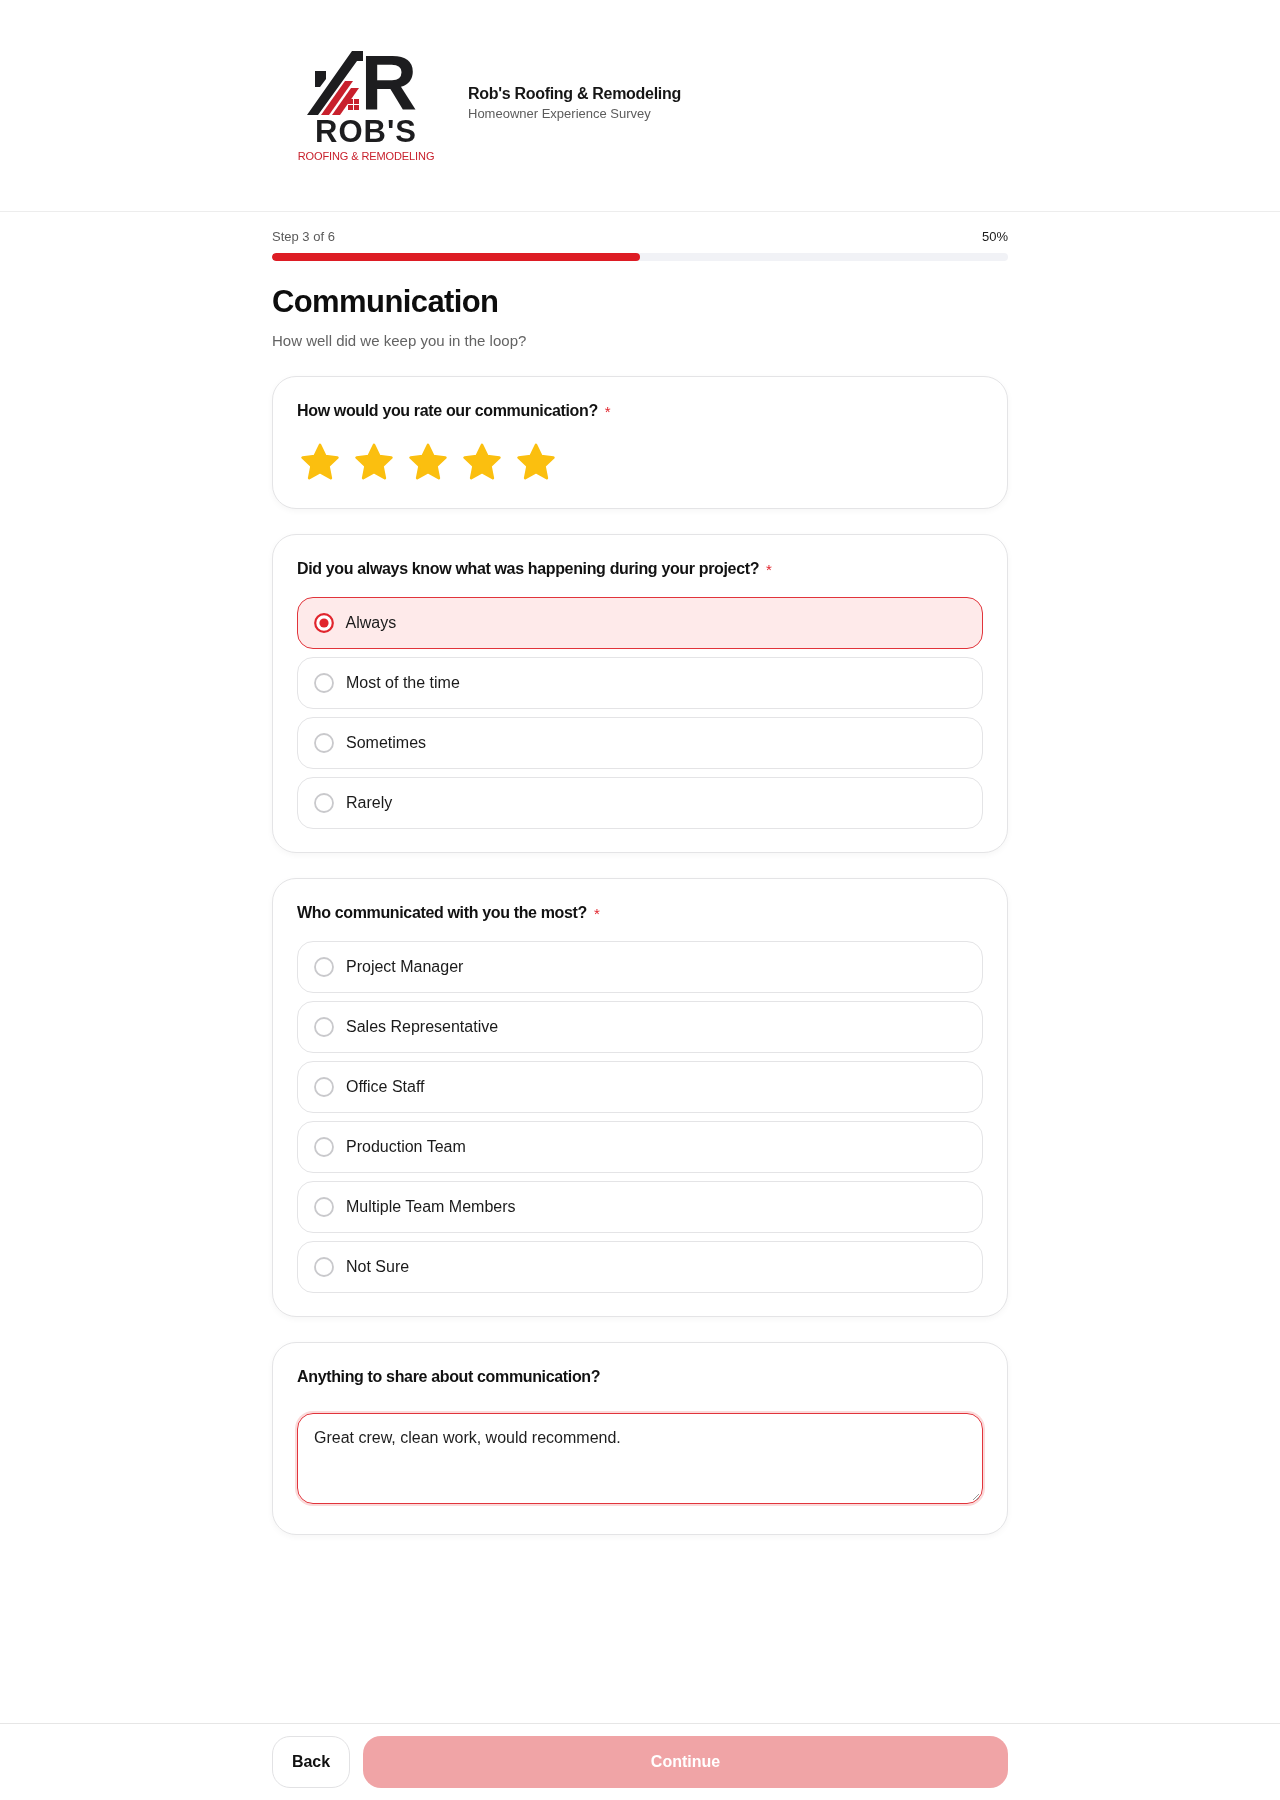  I want to click on logo-wordmark: ROB'S, so click(366, 131).